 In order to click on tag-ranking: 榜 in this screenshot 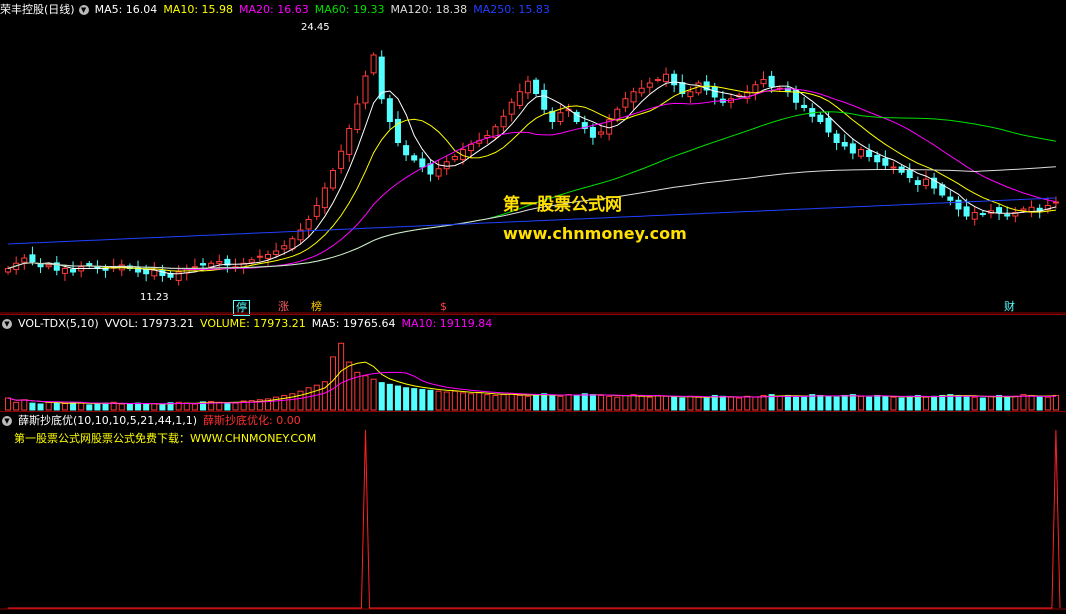, I will do `click(316, 307)`.